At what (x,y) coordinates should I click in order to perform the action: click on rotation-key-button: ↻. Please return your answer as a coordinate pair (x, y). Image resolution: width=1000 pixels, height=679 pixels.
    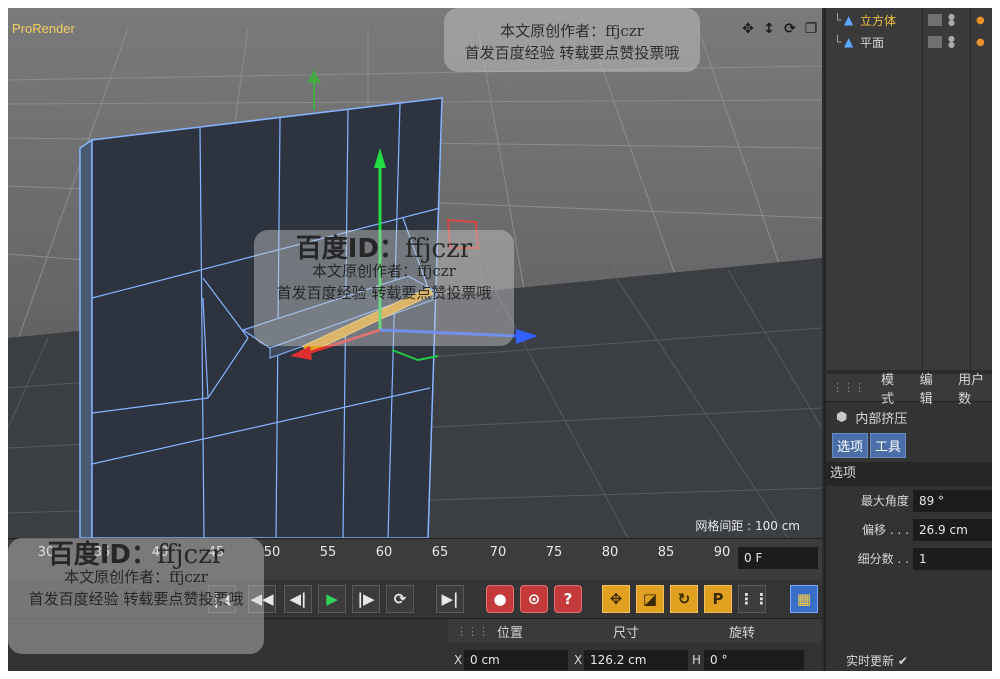
    Looking at the image, I should click on (684, 599).